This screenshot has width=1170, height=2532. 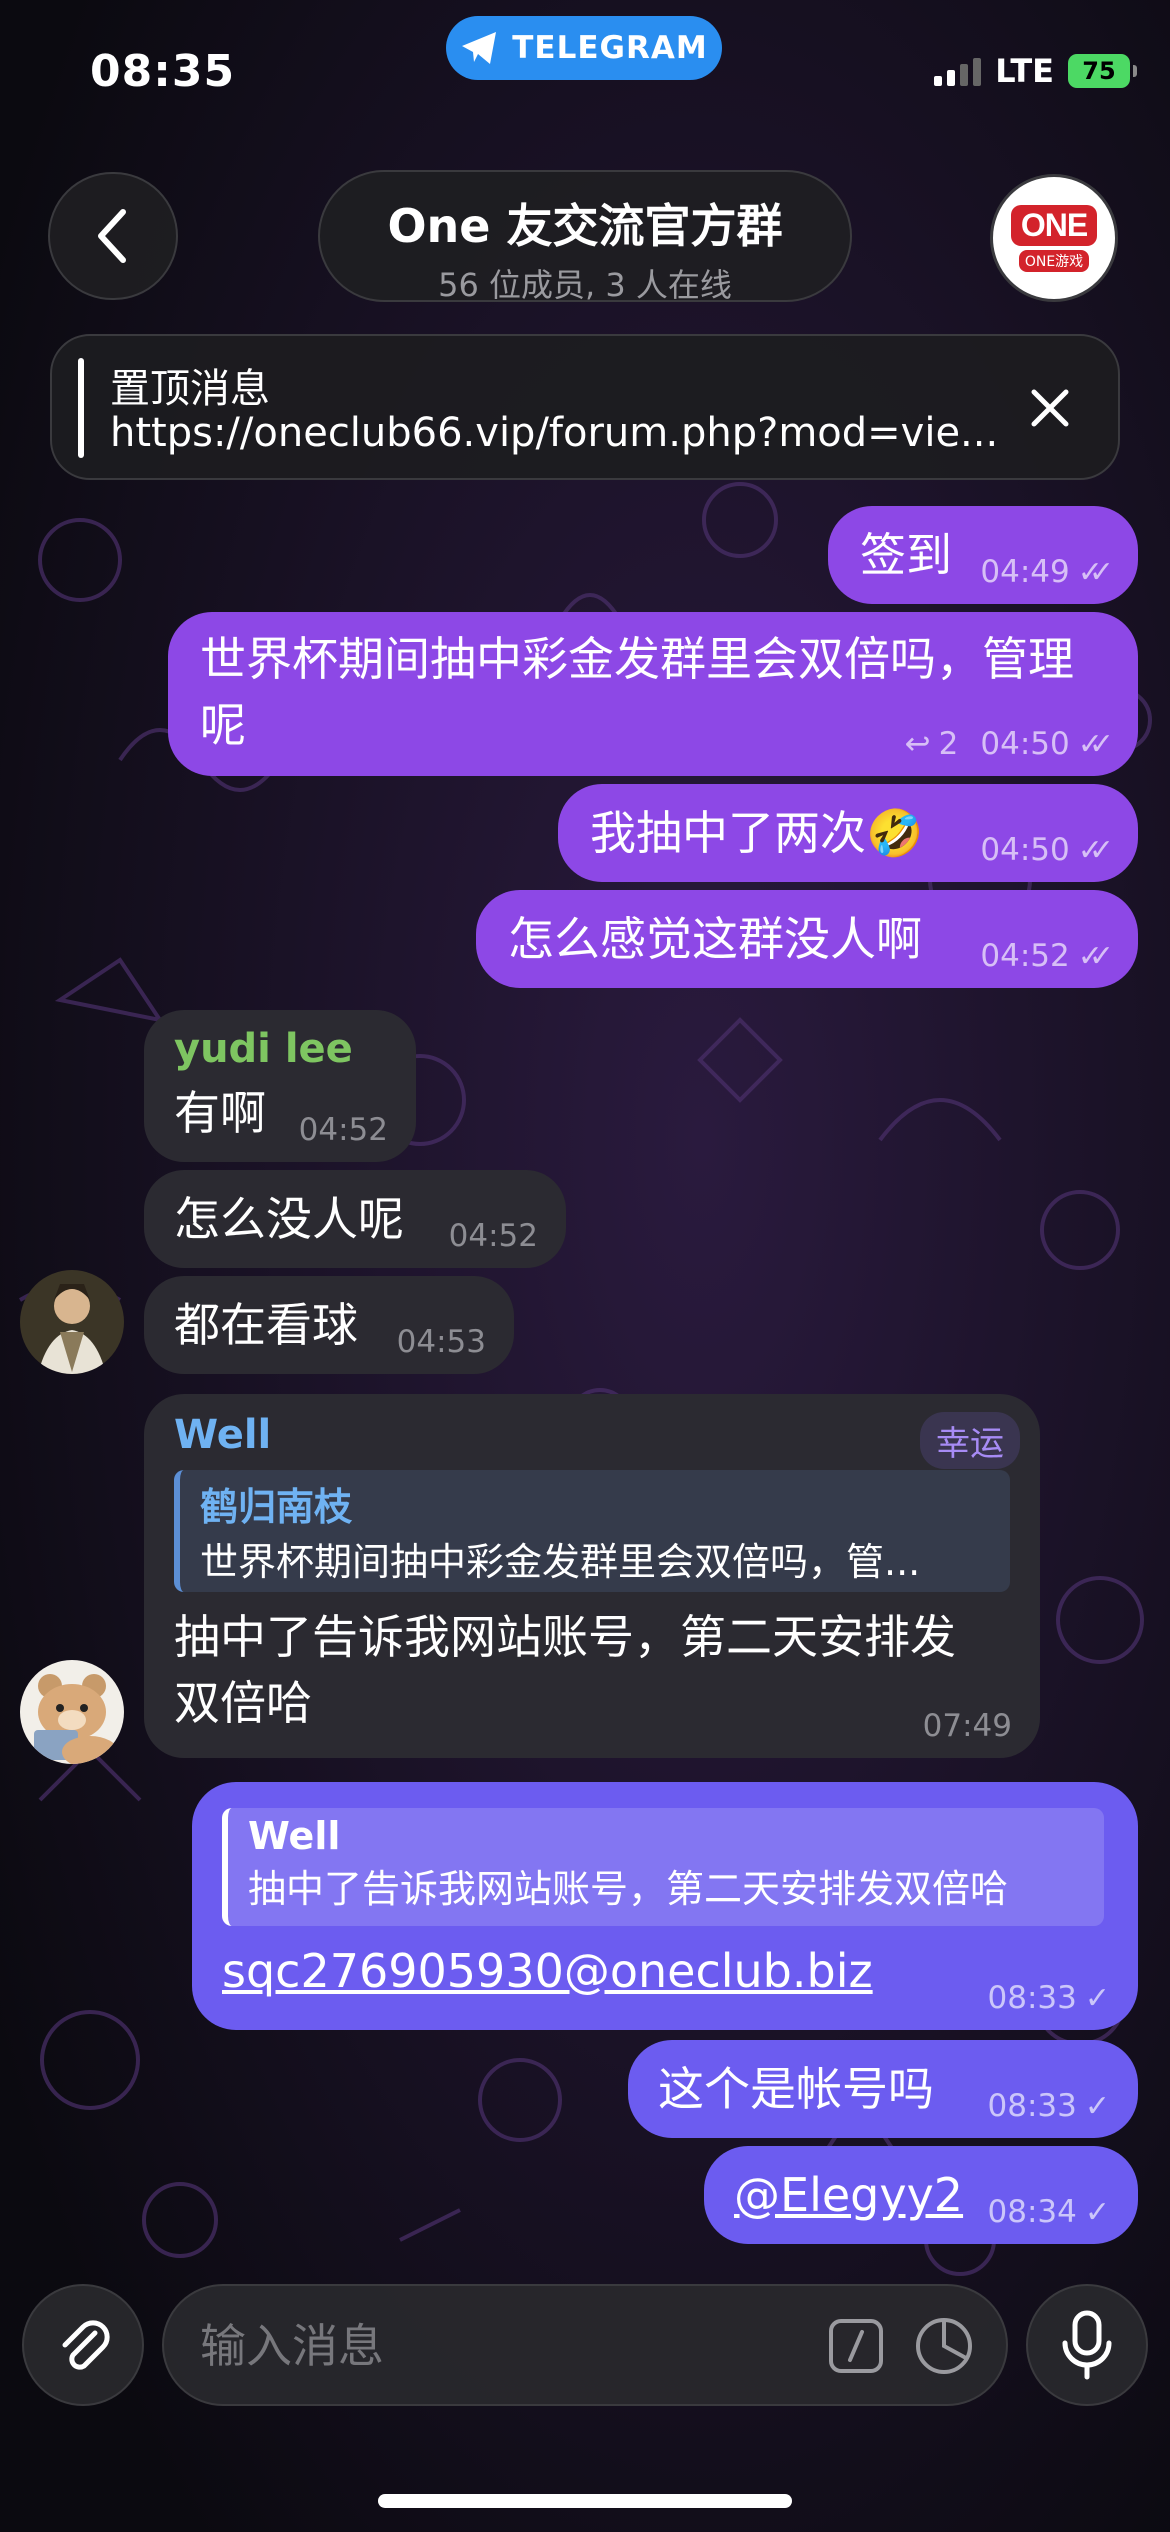 What do you see at coordinates (653, 694) in the screenshot?
I see `message-bubble: 世界杯期间抽中彩金发群里会双倍吗，管理呢 ↩ 2 04:50 ✓✓` at bounding box center [653, 694].